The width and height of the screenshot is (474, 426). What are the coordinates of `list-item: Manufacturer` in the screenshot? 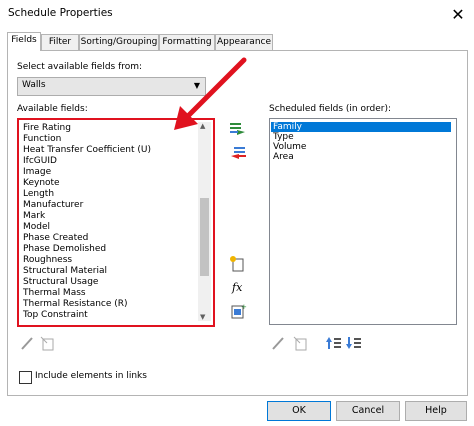 It's located at (53, 205).